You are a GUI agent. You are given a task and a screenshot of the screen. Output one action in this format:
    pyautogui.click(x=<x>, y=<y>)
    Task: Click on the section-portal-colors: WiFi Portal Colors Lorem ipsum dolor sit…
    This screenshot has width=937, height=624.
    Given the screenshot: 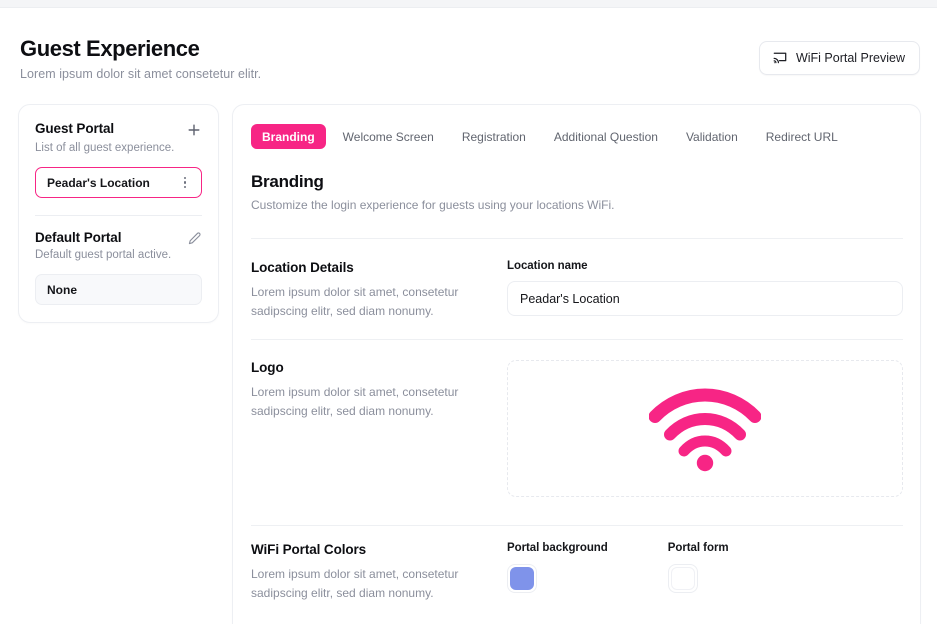 What is the action you would take?
    pyautogui.click(x=577, y=573)
    